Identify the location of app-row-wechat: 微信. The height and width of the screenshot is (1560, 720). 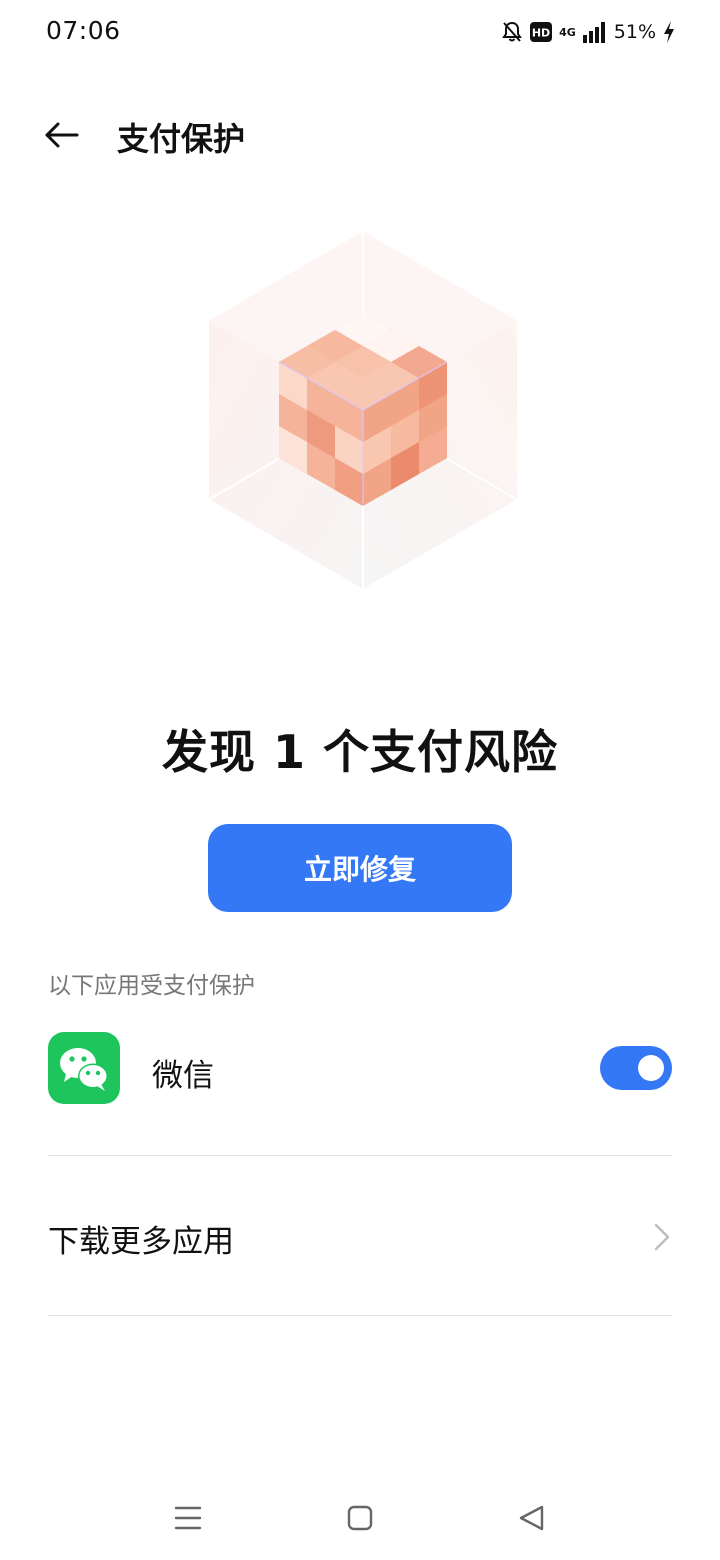
(360, 1068).